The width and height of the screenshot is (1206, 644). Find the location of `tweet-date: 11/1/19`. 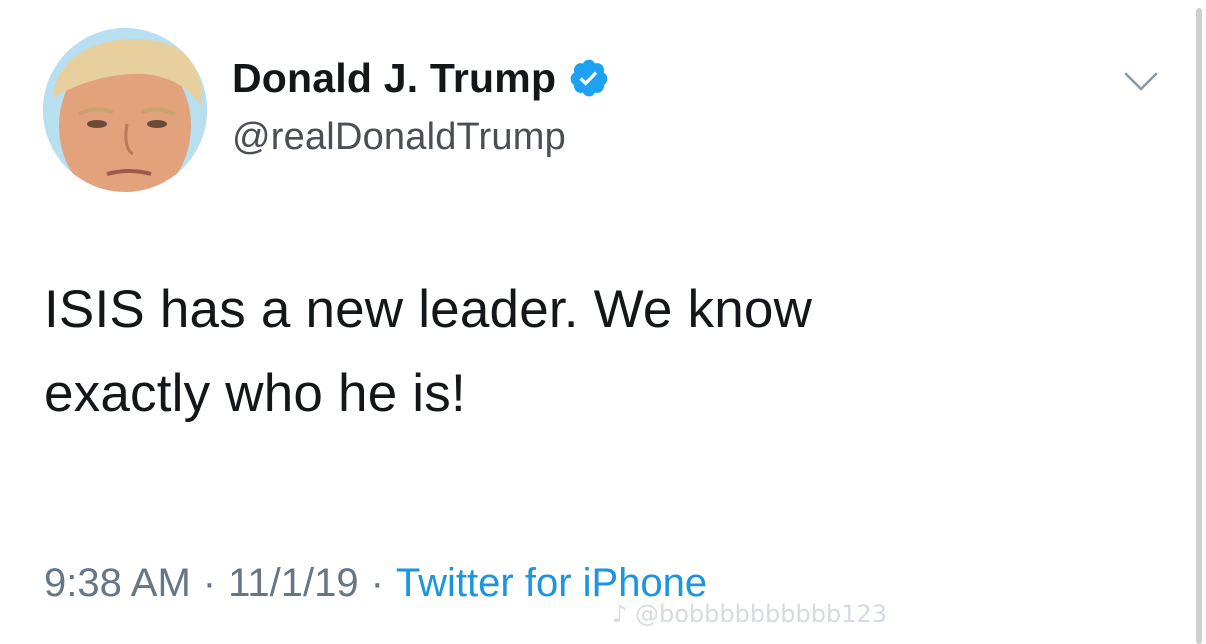

tweet-date: 11/1/19 is located at coordinates (293, 583).